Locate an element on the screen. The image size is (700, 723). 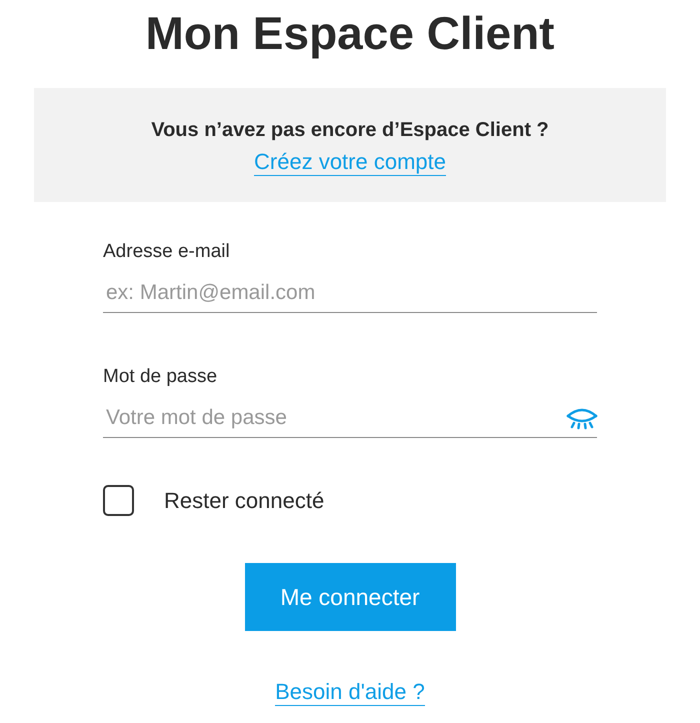
login-button: Me connecter is located at coordinates (350, 597).